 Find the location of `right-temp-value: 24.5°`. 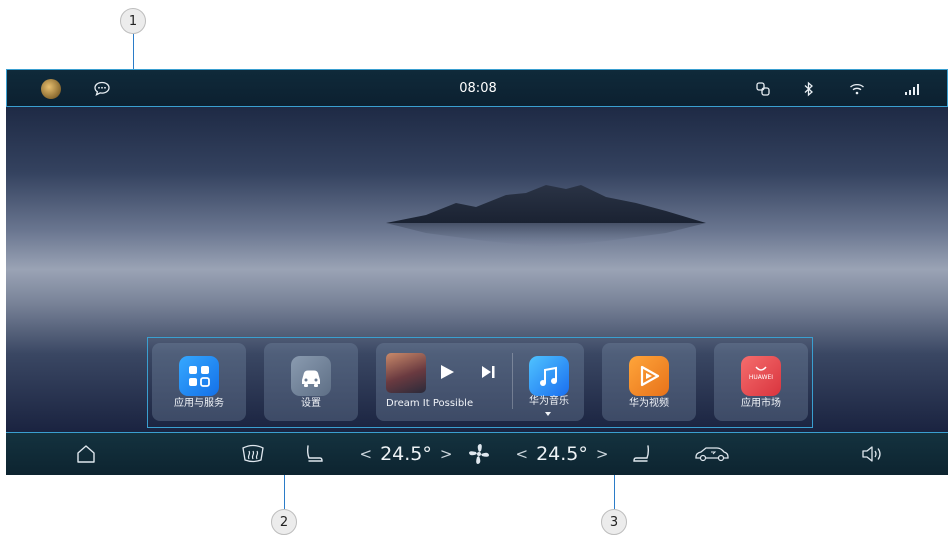

right-temp-value: 24.5° is located at coordinates (562, 454).